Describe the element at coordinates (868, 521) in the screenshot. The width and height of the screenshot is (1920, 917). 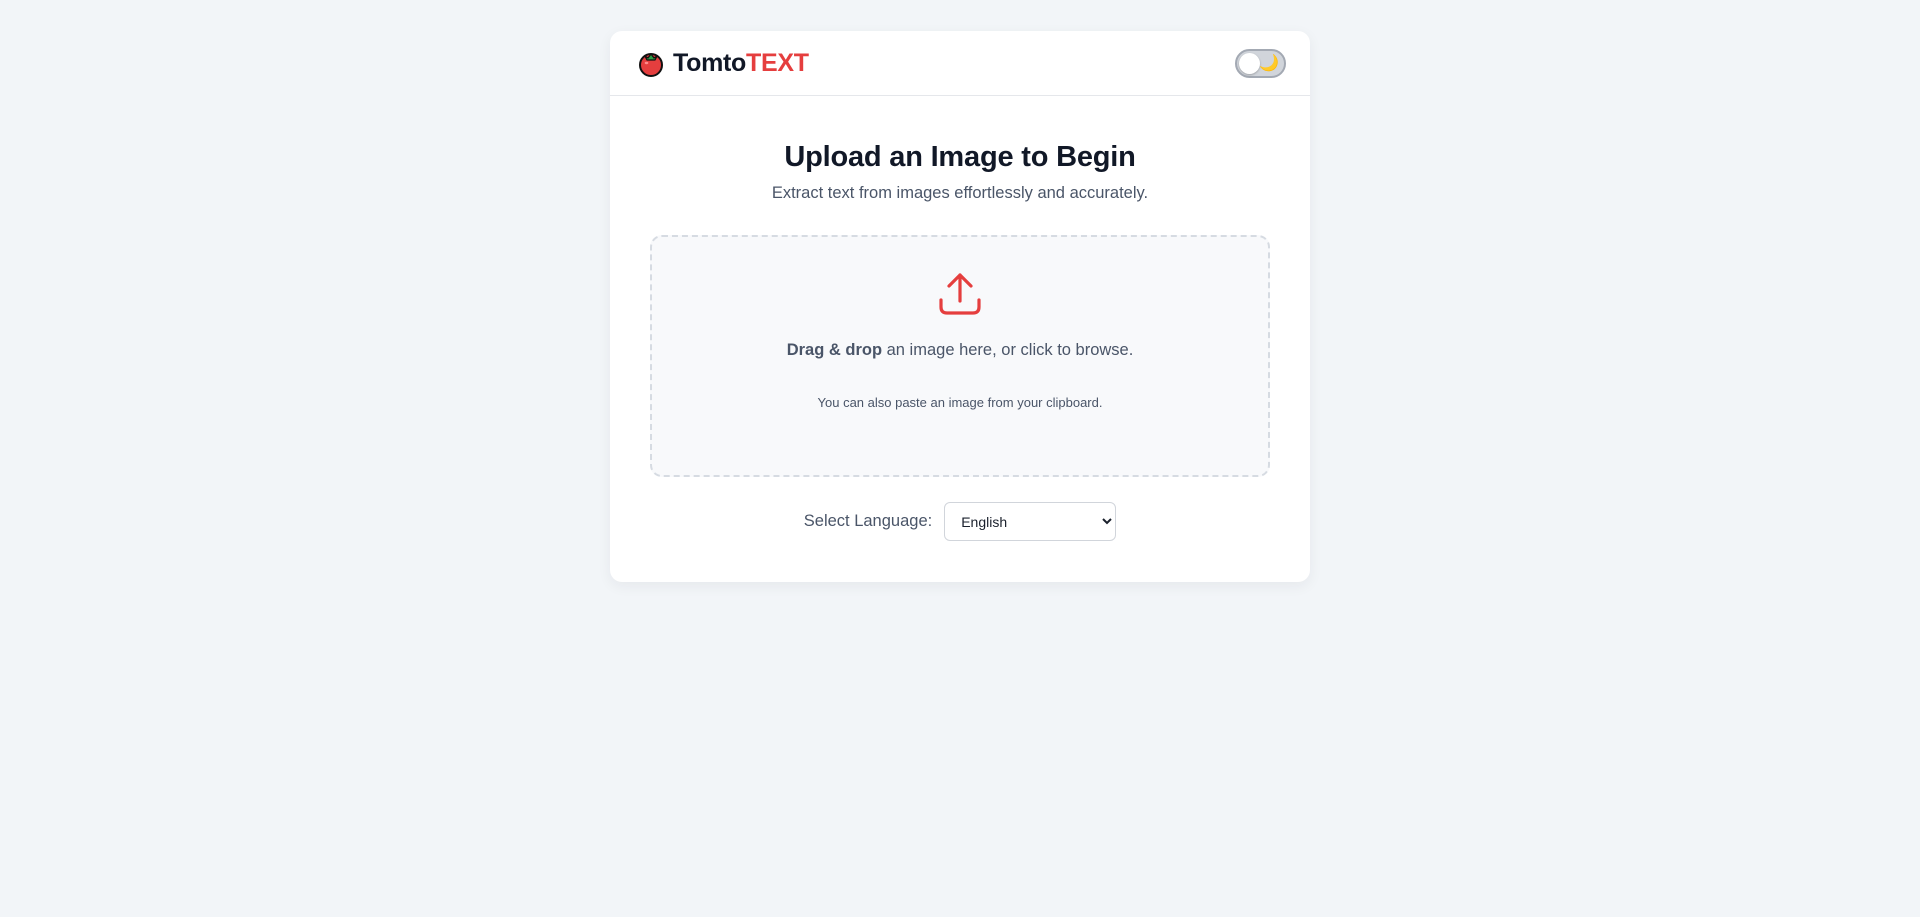
I see `language-label: Select Language:` at that location.